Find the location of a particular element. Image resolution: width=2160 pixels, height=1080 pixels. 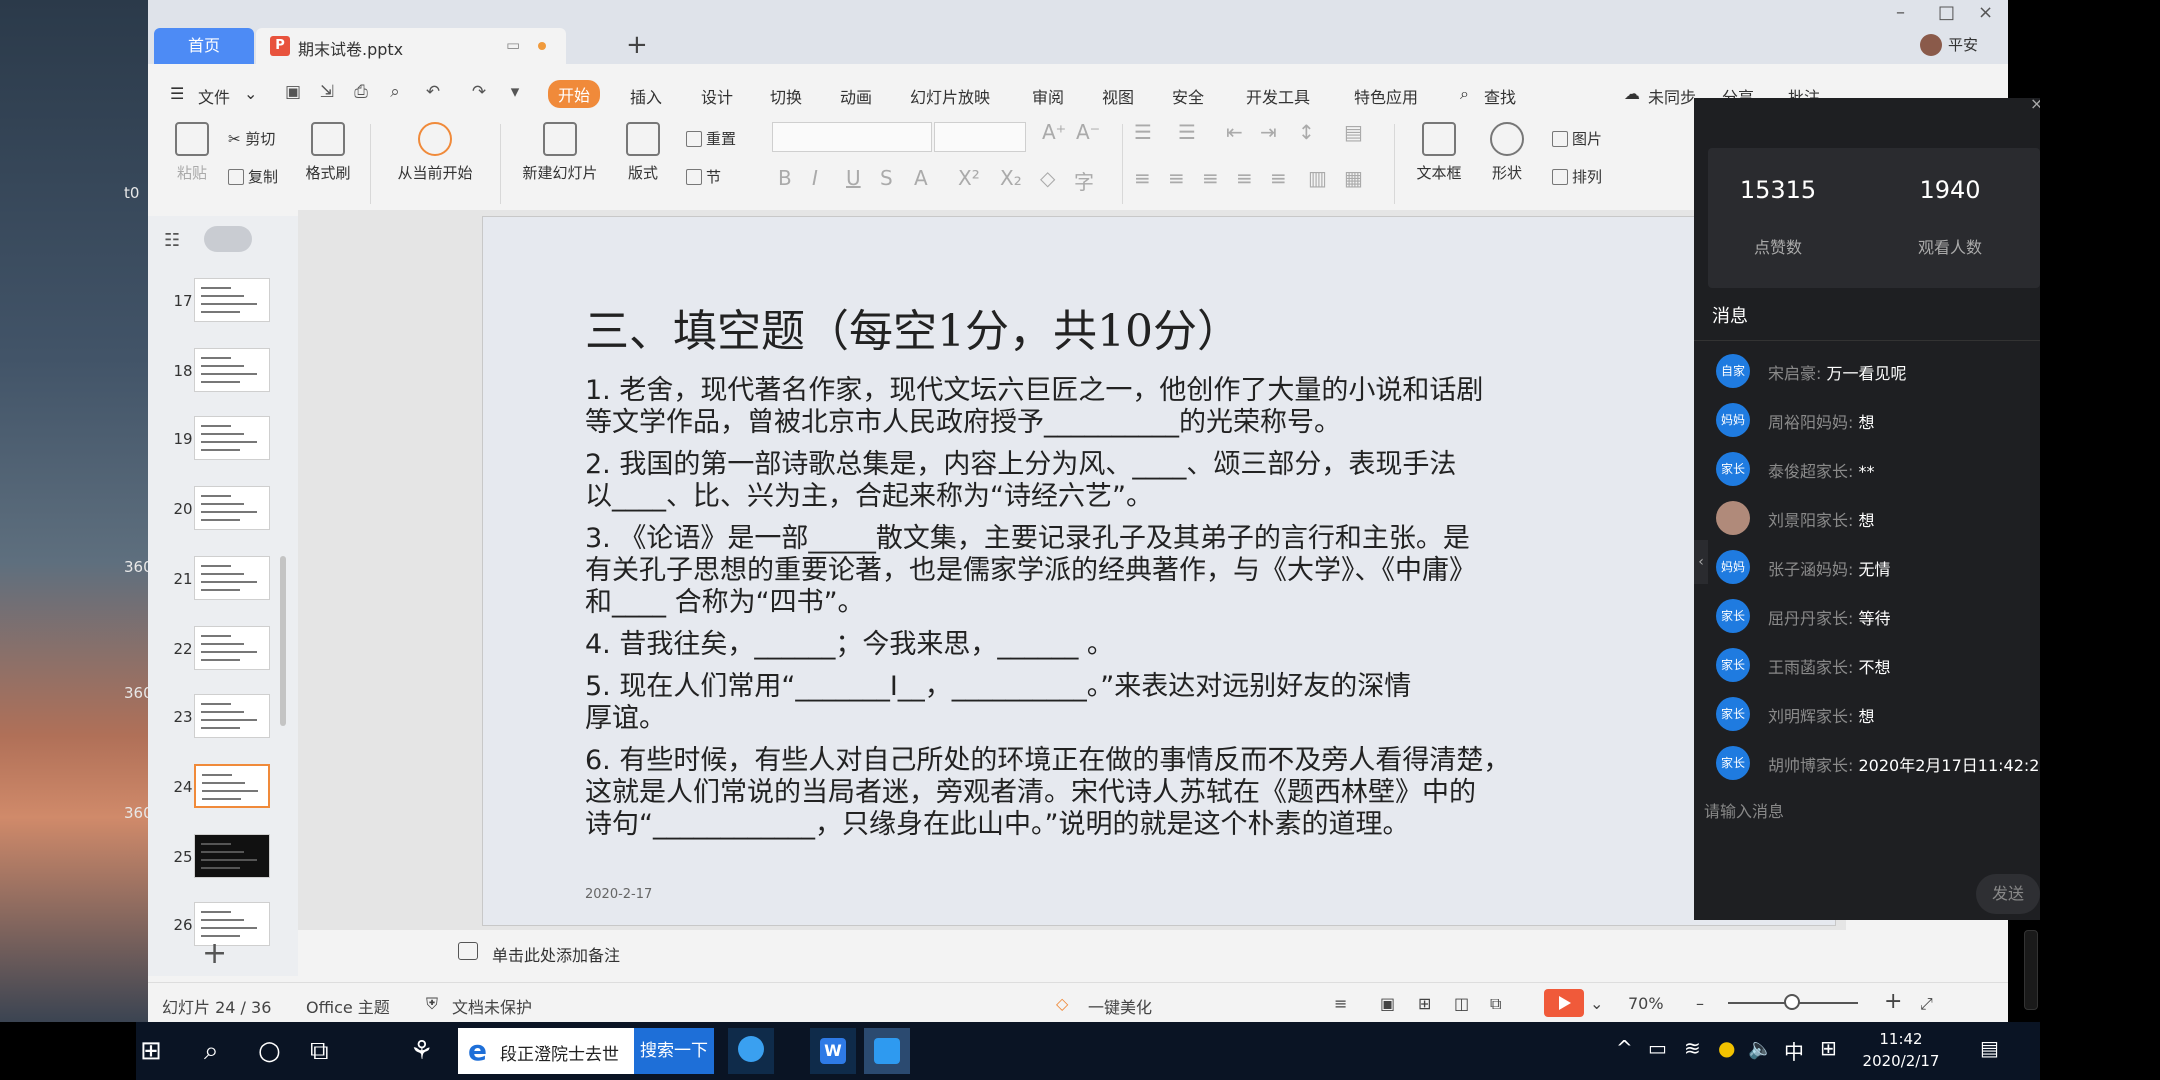

zoom-level: 70% is located at coordinates (1646, 1003).